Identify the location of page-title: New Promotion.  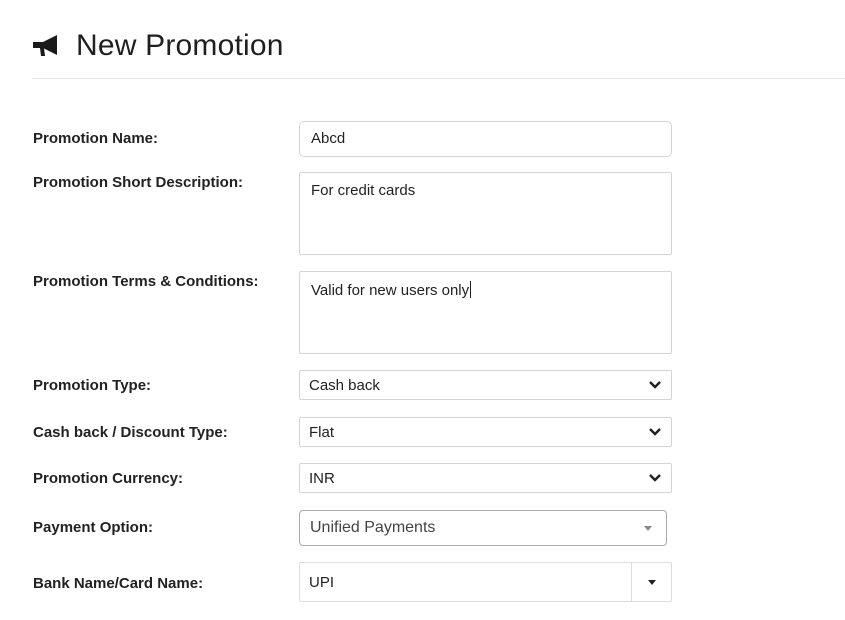
(180, 45).